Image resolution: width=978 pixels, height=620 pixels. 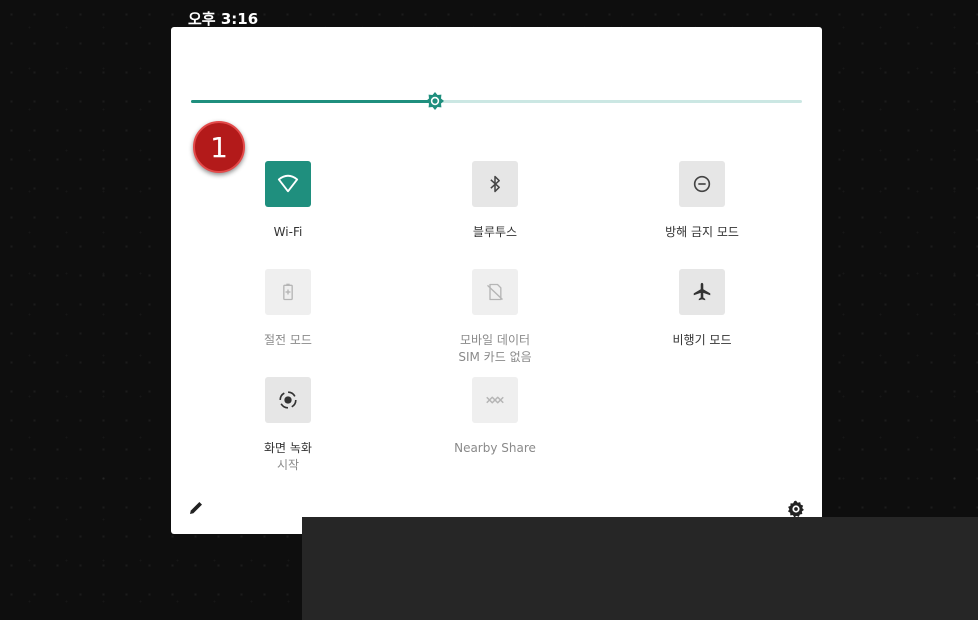 I want to click on brightness-thumb, so click(x=435, y=101).